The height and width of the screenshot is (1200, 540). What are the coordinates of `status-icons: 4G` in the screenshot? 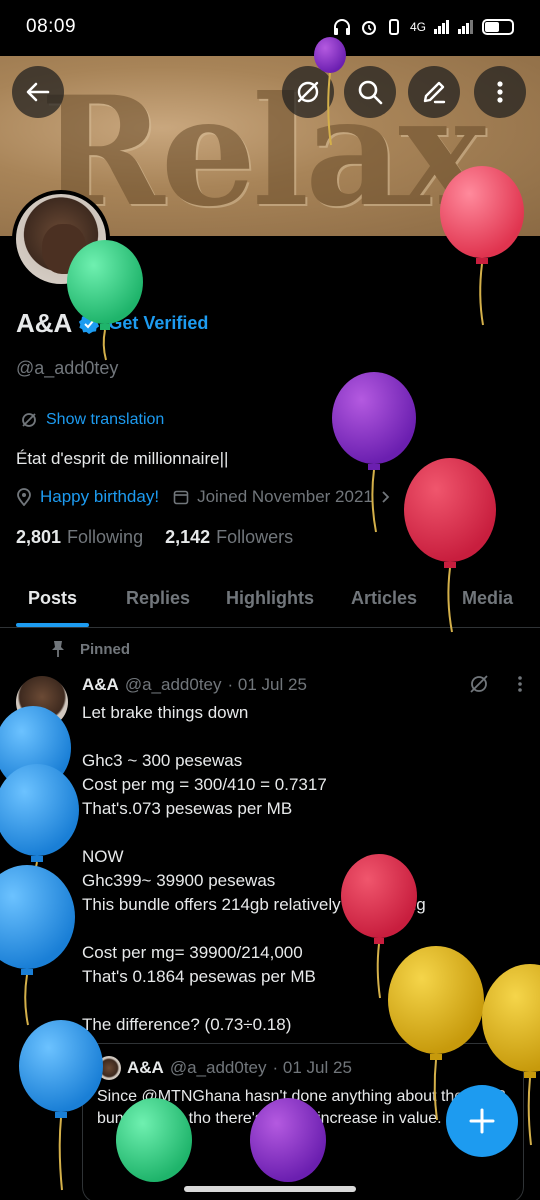 It's located at (423, 27).